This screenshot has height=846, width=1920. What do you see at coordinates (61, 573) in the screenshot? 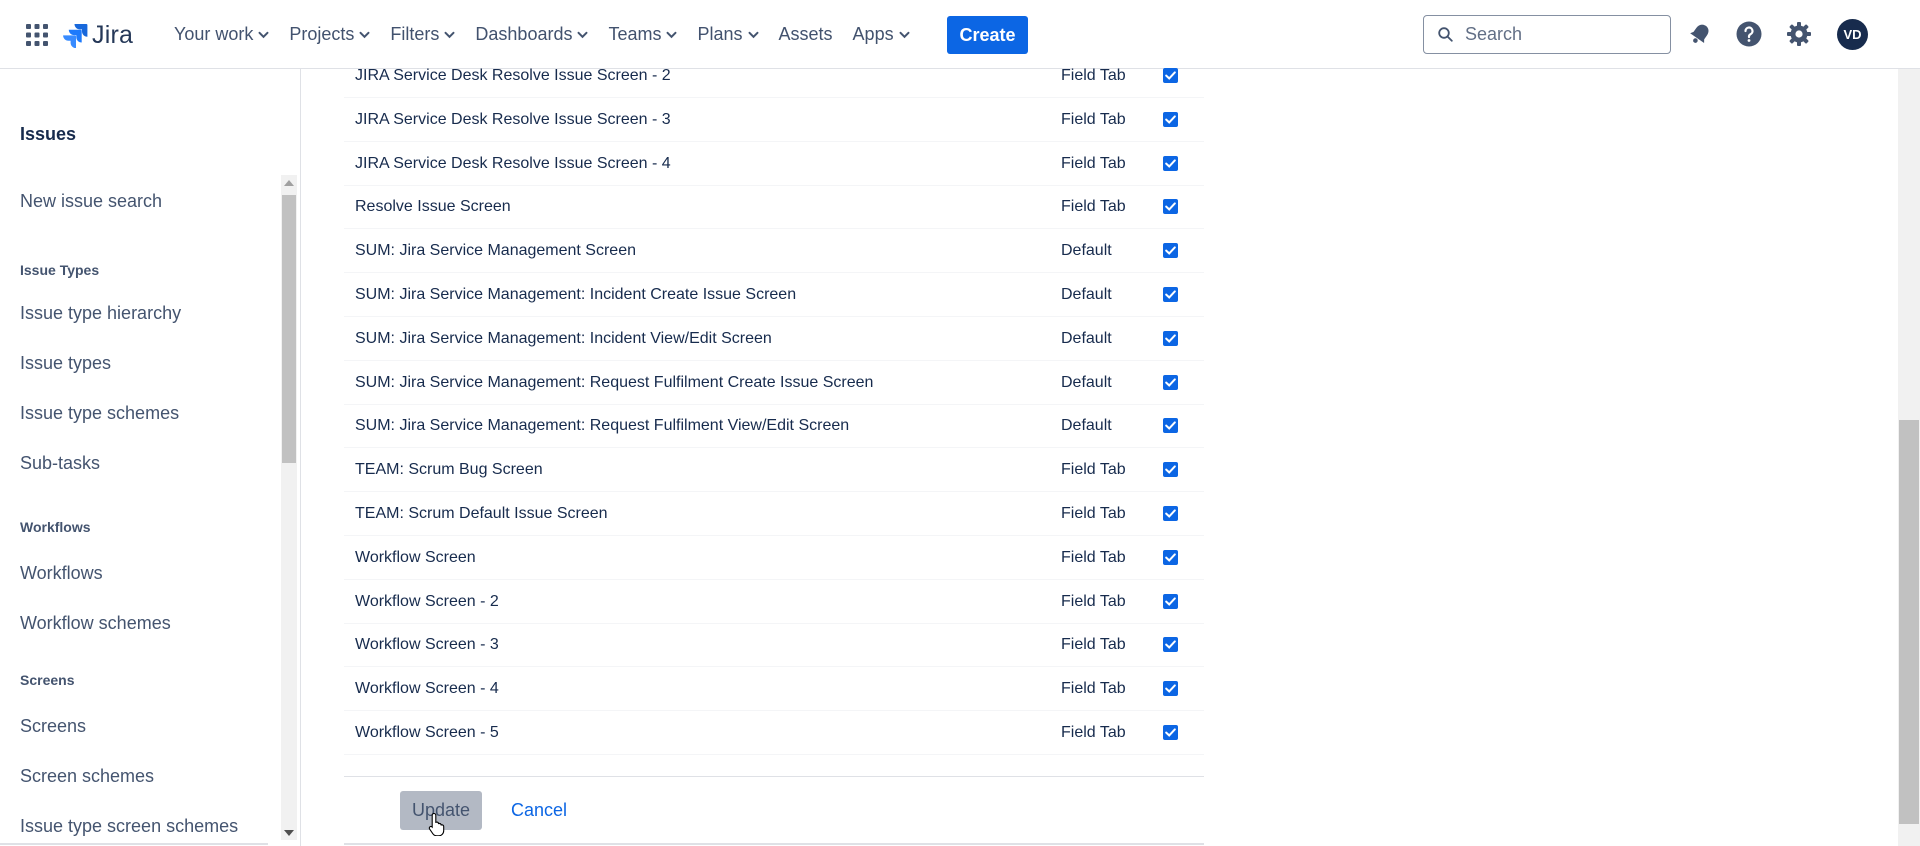
I see `sidebar-item-workflows: Workflows` at bounding box center [61, 573].